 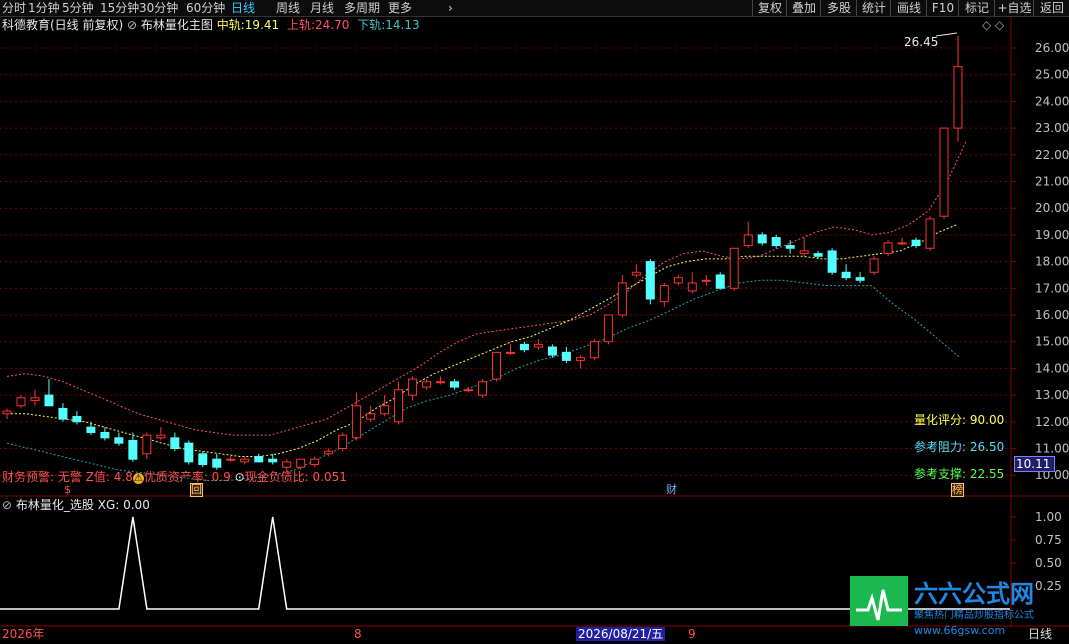 What do you see at coordinates (993, 25) in the screenshot?
I see `diamond-icon: ◇ ◇` at bounding box center [993, 25].